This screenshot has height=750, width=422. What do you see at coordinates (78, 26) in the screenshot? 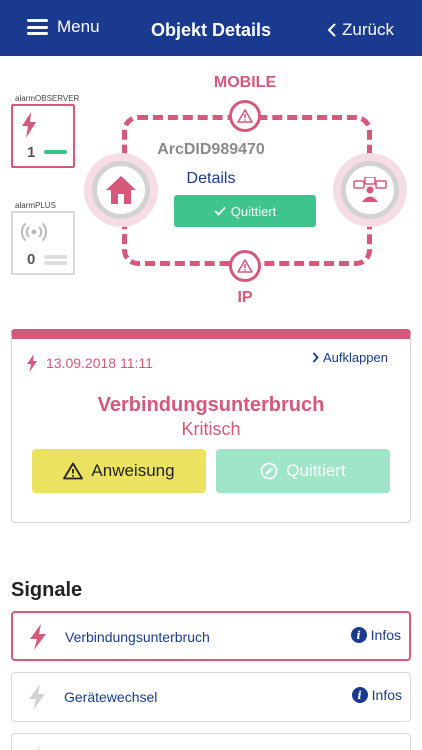
I see `menu-label: Menu` at bounding box center [78, 26].